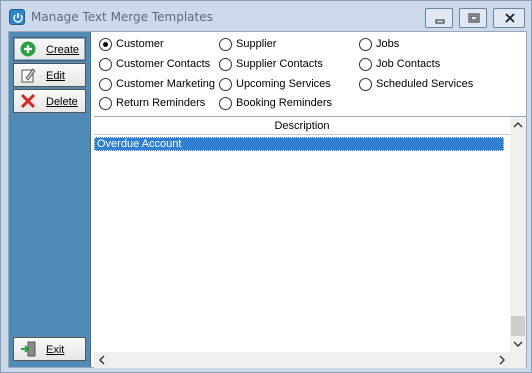 The height and width of the screenshot is (373, 532). Describe the element at coordinates (502, 360) in the screenshot. I see `scroll-right-icon` at that location.